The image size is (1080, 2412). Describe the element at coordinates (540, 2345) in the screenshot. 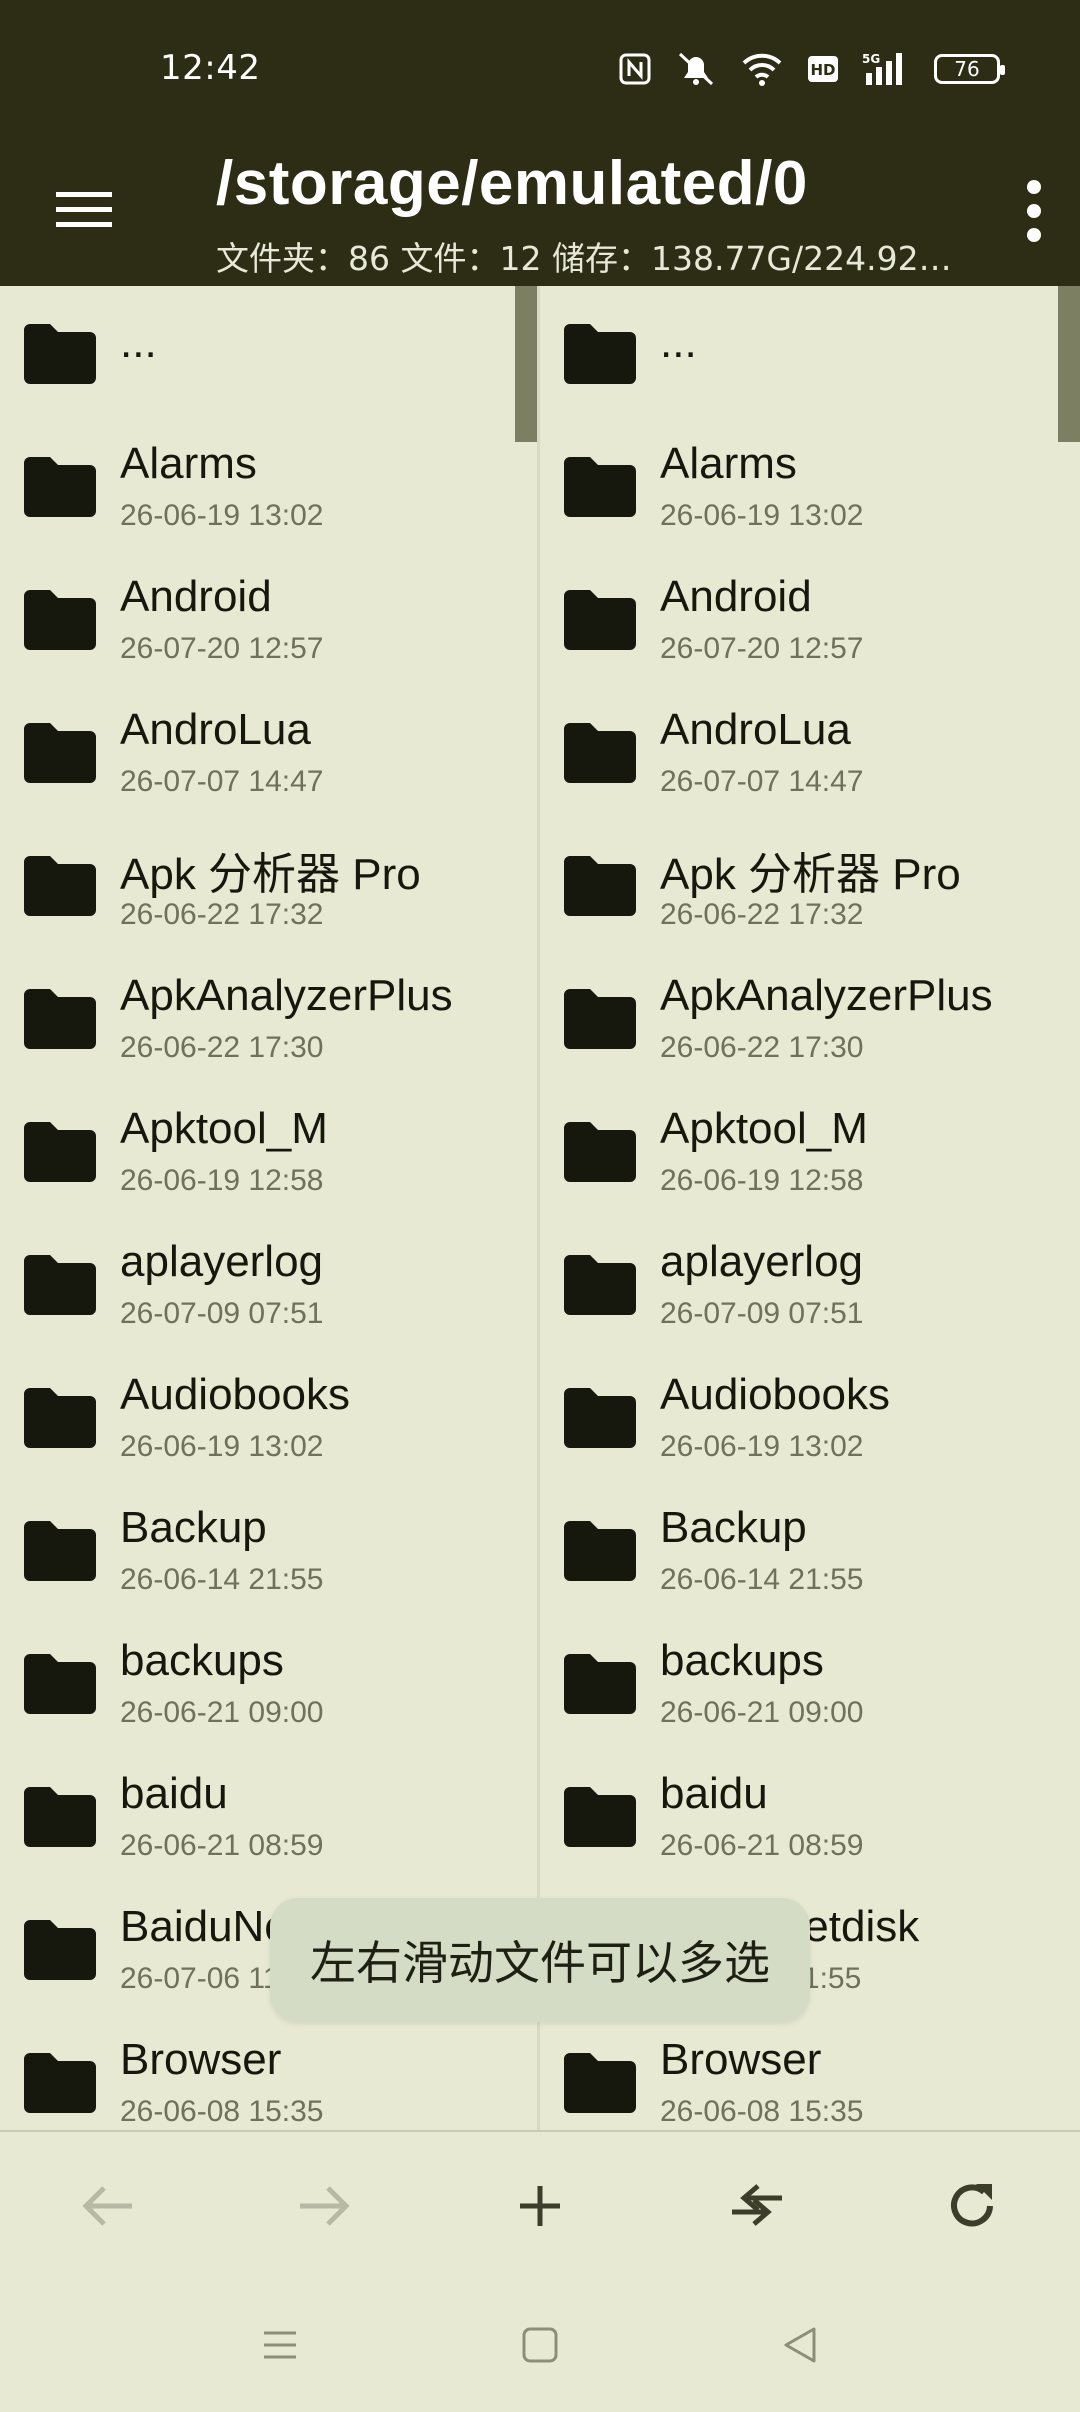

I see `home-button` at that location.